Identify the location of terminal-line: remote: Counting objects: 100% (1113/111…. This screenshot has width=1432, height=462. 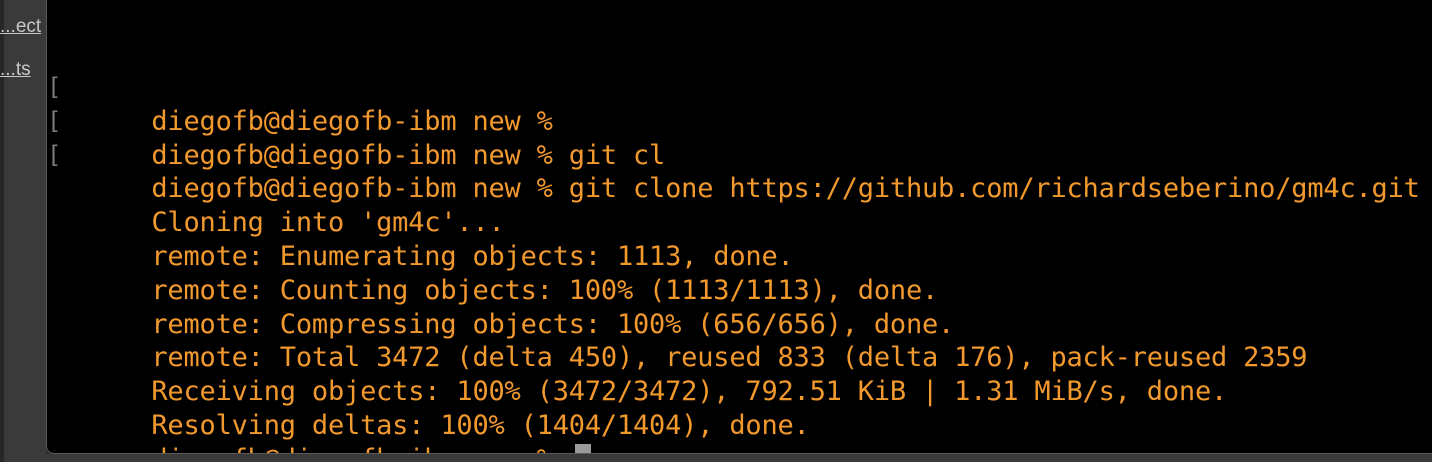
(737, 273).